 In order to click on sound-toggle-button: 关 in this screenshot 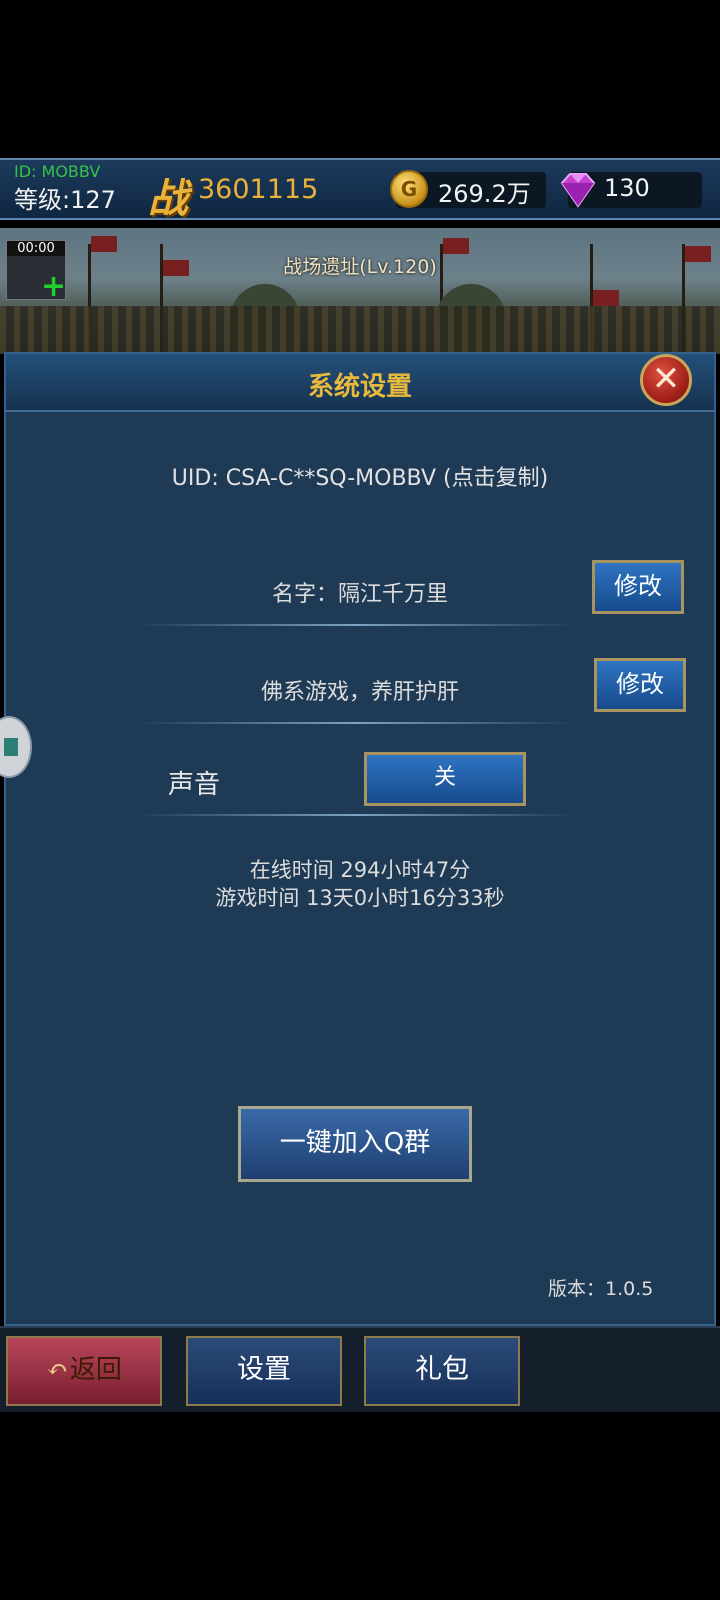, I will do `click(445, 779)`.